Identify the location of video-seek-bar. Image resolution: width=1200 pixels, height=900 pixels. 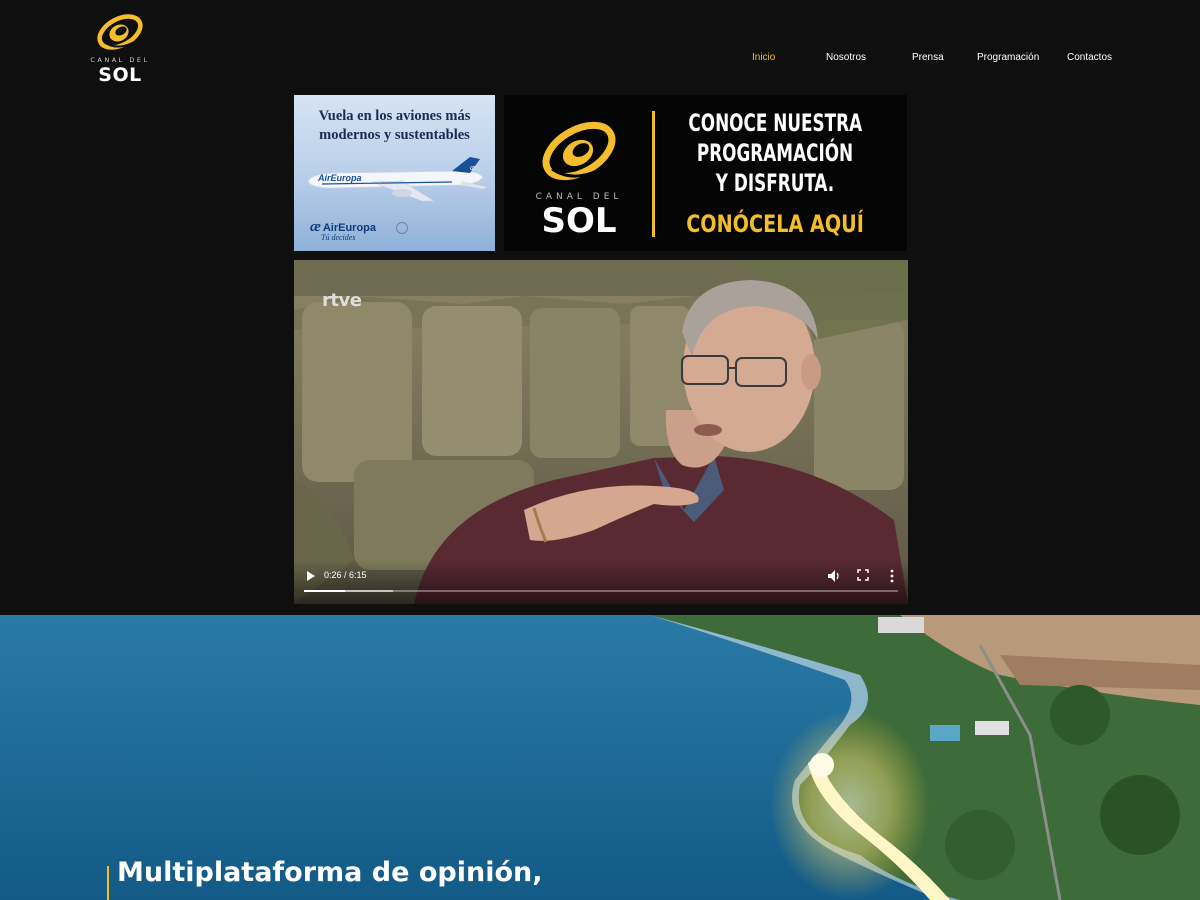
(601, 591).